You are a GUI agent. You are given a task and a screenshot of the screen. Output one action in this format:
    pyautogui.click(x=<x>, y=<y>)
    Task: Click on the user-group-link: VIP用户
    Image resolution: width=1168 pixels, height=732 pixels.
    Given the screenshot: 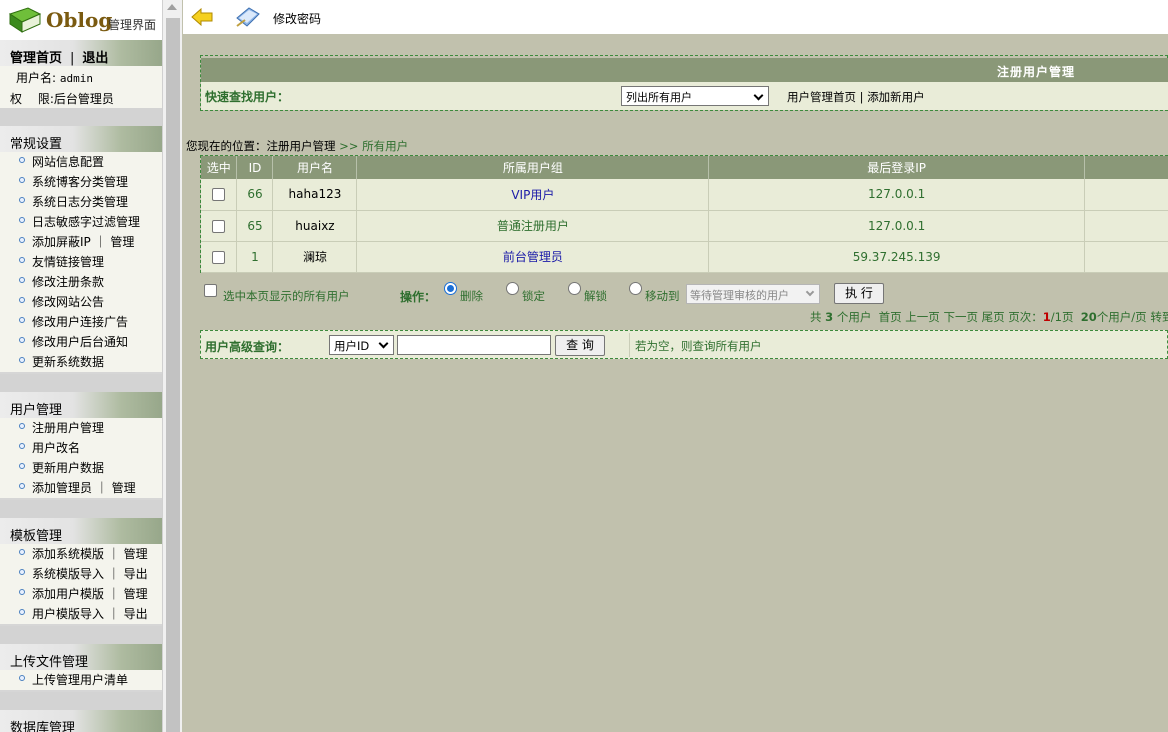 What is the action you would take?
    pyautogui.click(x=533, y=195)
    